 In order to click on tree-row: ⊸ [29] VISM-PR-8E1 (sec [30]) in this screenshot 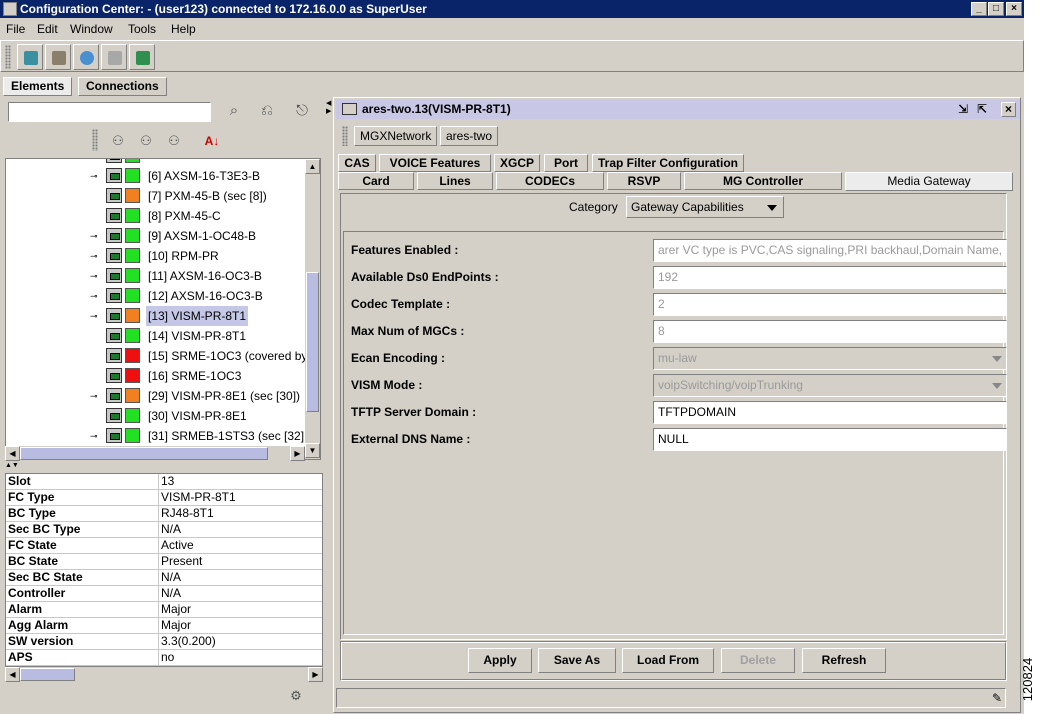, I will do `click(156, 396)`.